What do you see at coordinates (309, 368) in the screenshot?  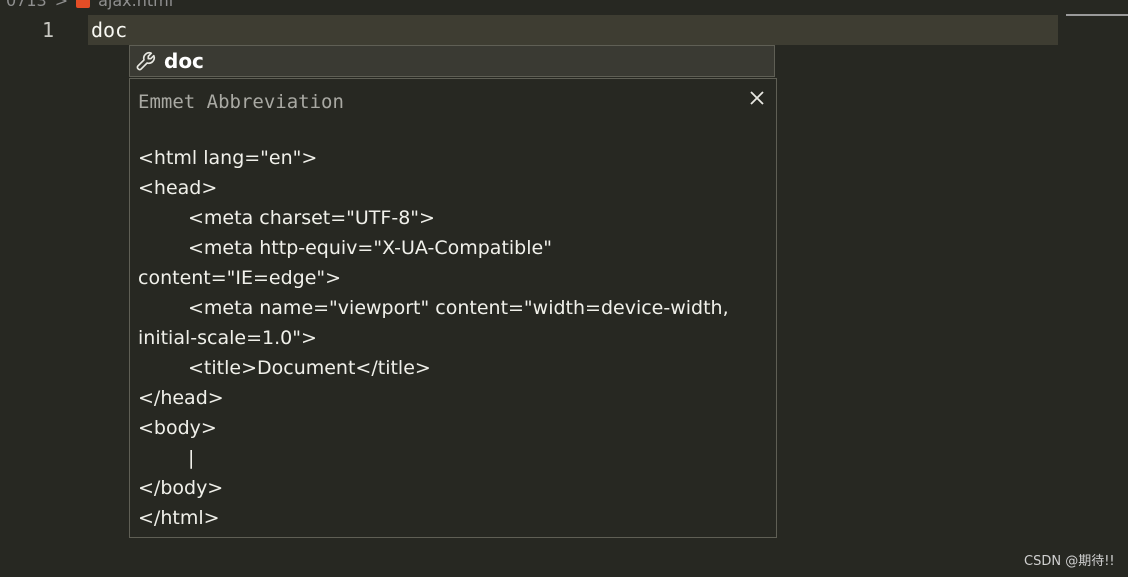 I see `preview-line: <title>Document</title>` at bounding box center [309, 368].